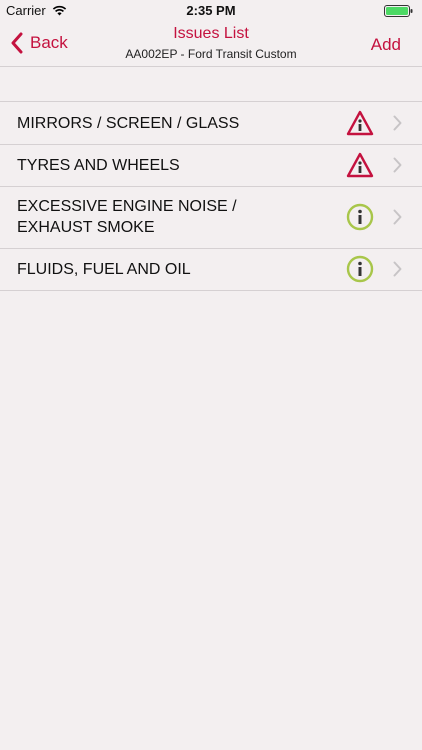 The image size is (422, 750). What do you see at coordinates (104, 269) in the screenshot?
I see `issue-label: FLUIDS, FUEL AND OIL` at bounding box center [104, 269].